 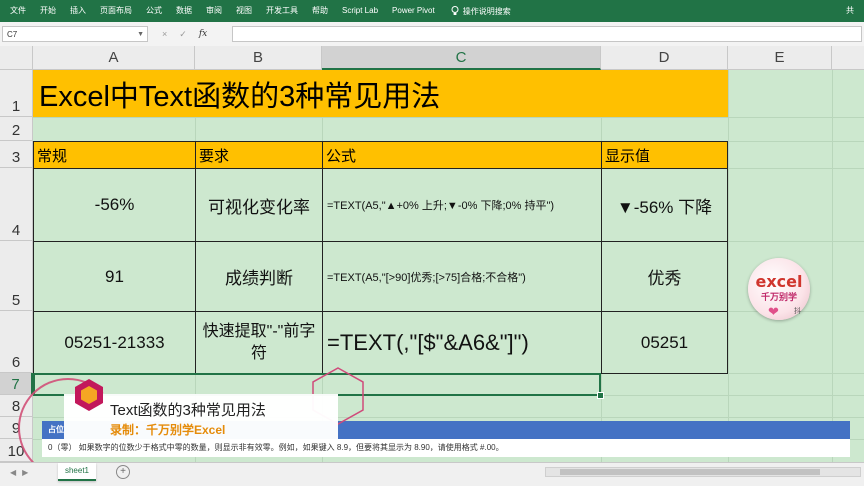 I want to click on chevron-down-icon: ▼, so click(x=140, y=35).